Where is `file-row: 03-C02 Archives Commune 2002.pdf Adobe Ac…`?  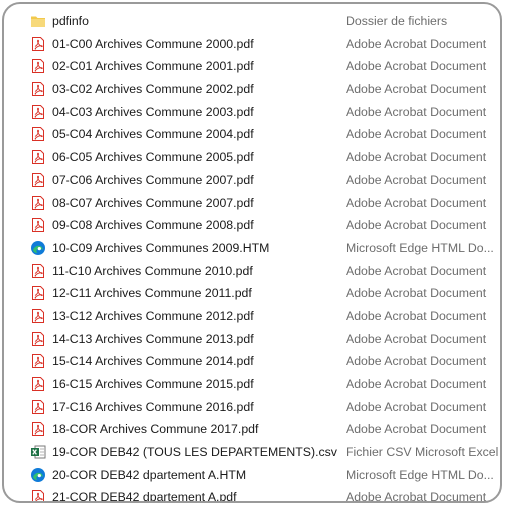 file-row: 03-C02 Archives Commune 2002.pdf Adobe Ac… is located at coordinates (252, 89).